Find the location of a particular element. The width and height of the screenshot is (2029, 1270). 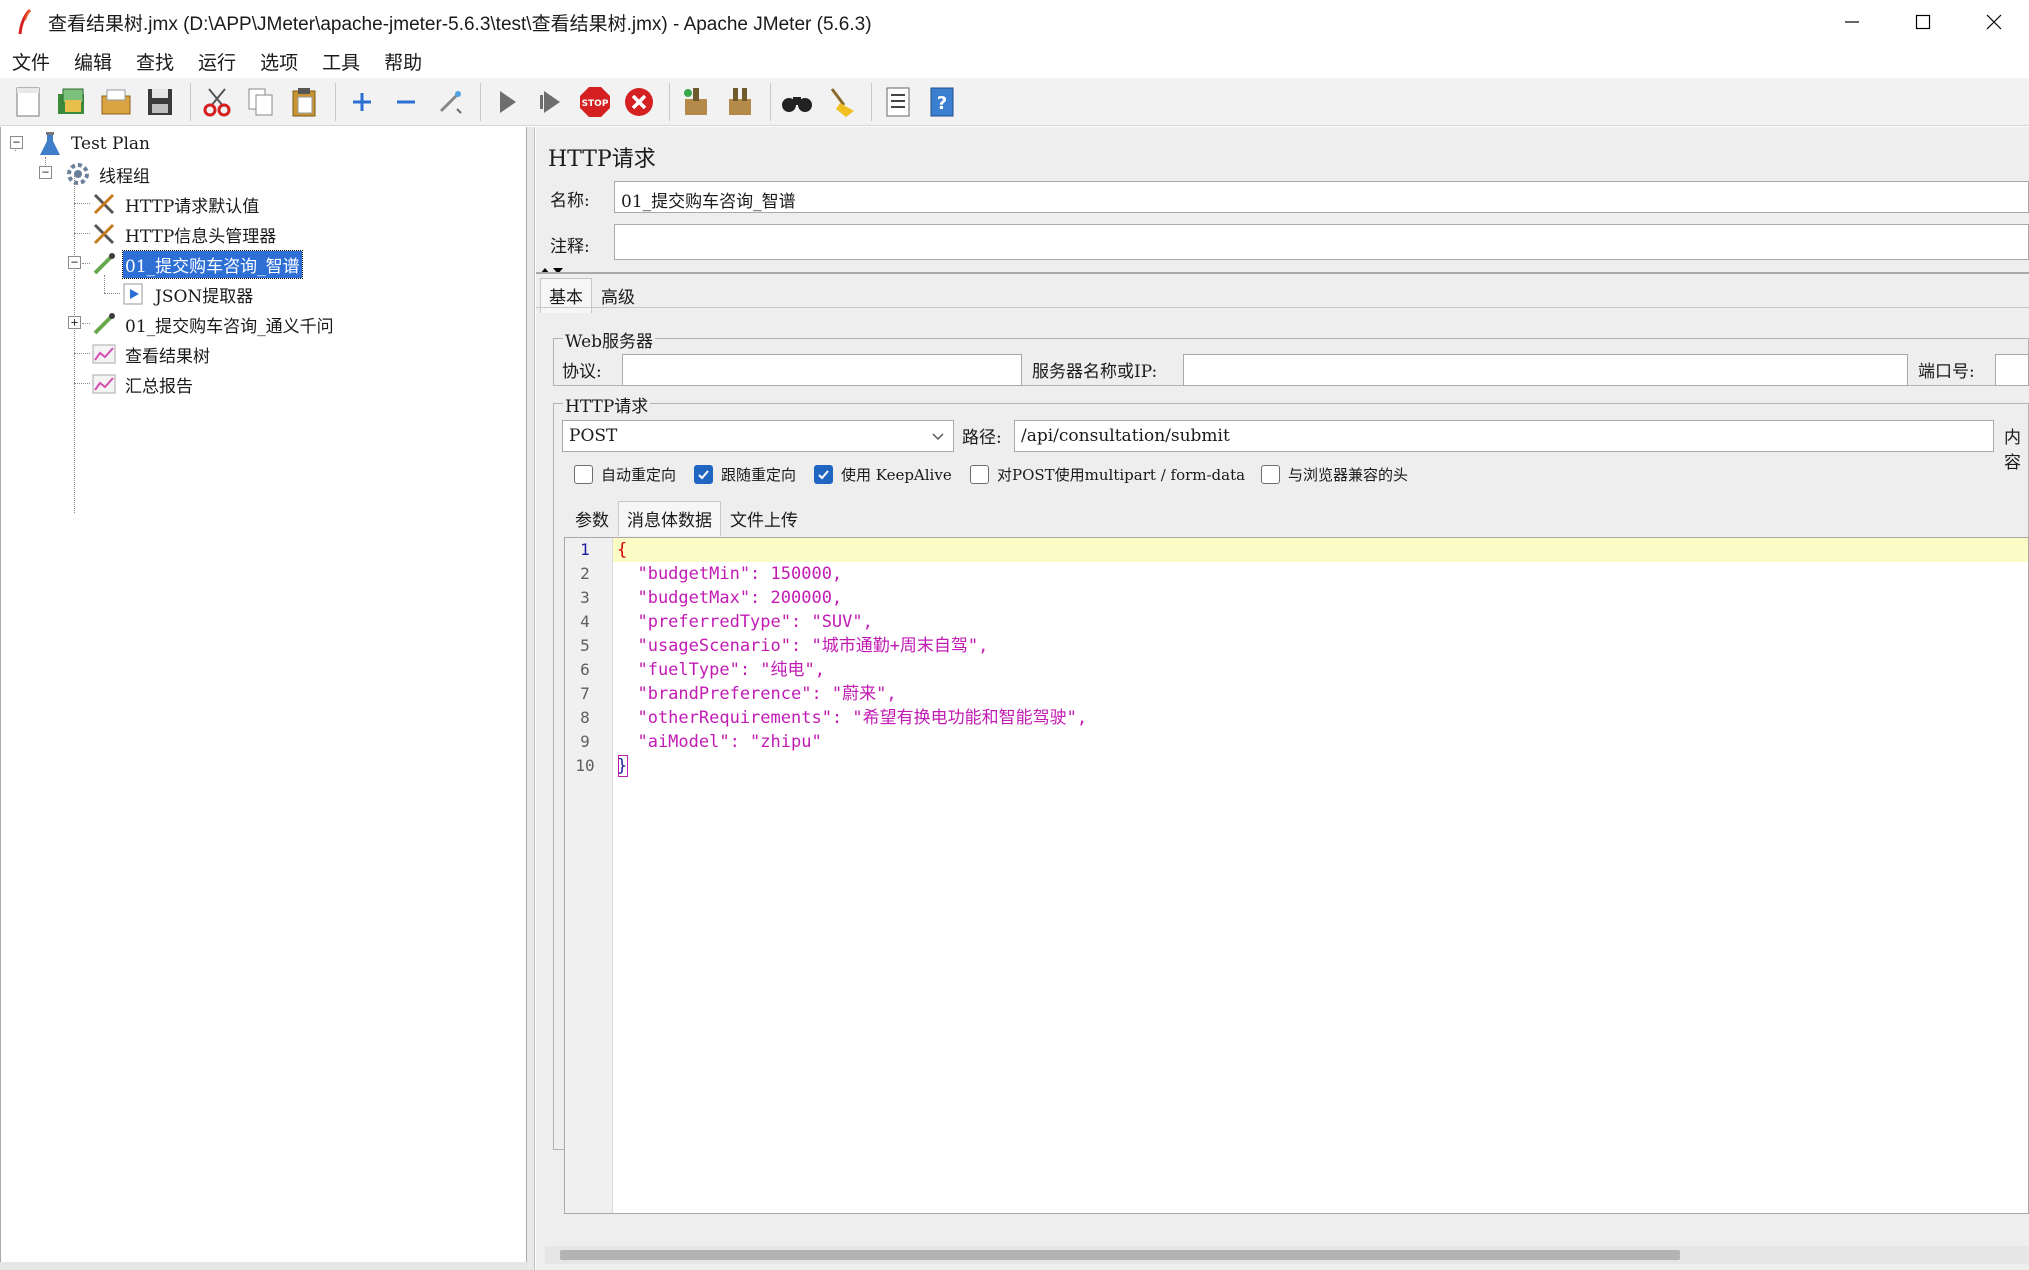

collapse-test-plan-toggle: − is located at coordinates (16, 142).